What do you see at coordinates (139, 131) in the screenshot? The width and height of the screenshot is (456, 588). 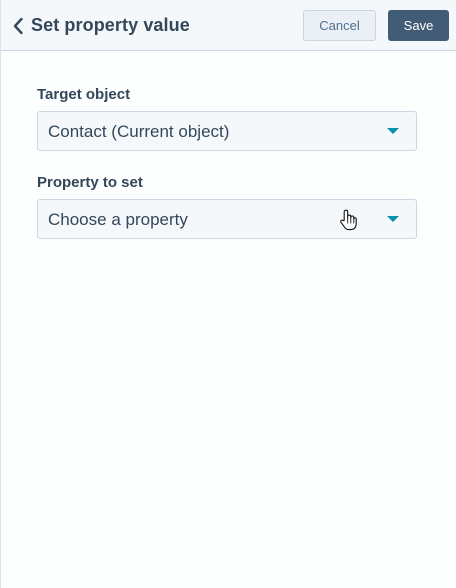 I see `target-object-value: Contact (Current object)` at bounding box center [139, 131].